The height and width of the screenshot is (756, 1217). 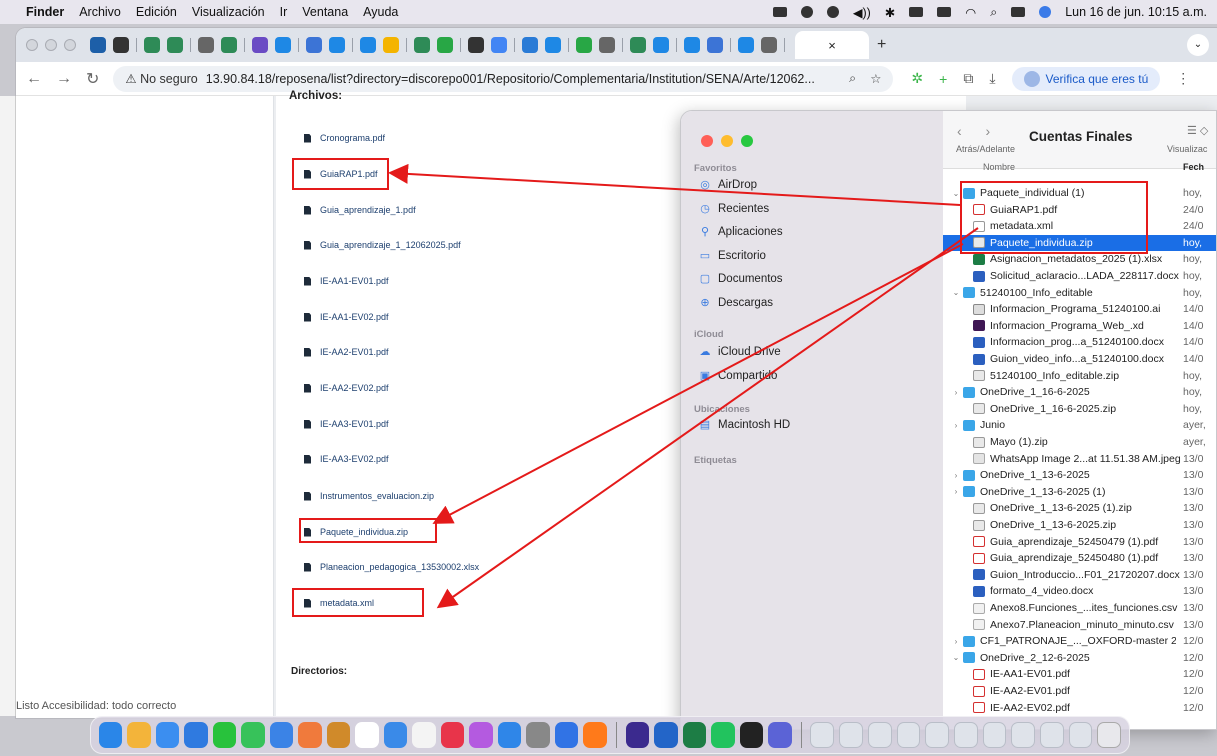 I want to click on file-link: IE-AA3-EV02.pdf, so click(x=346, y=459).